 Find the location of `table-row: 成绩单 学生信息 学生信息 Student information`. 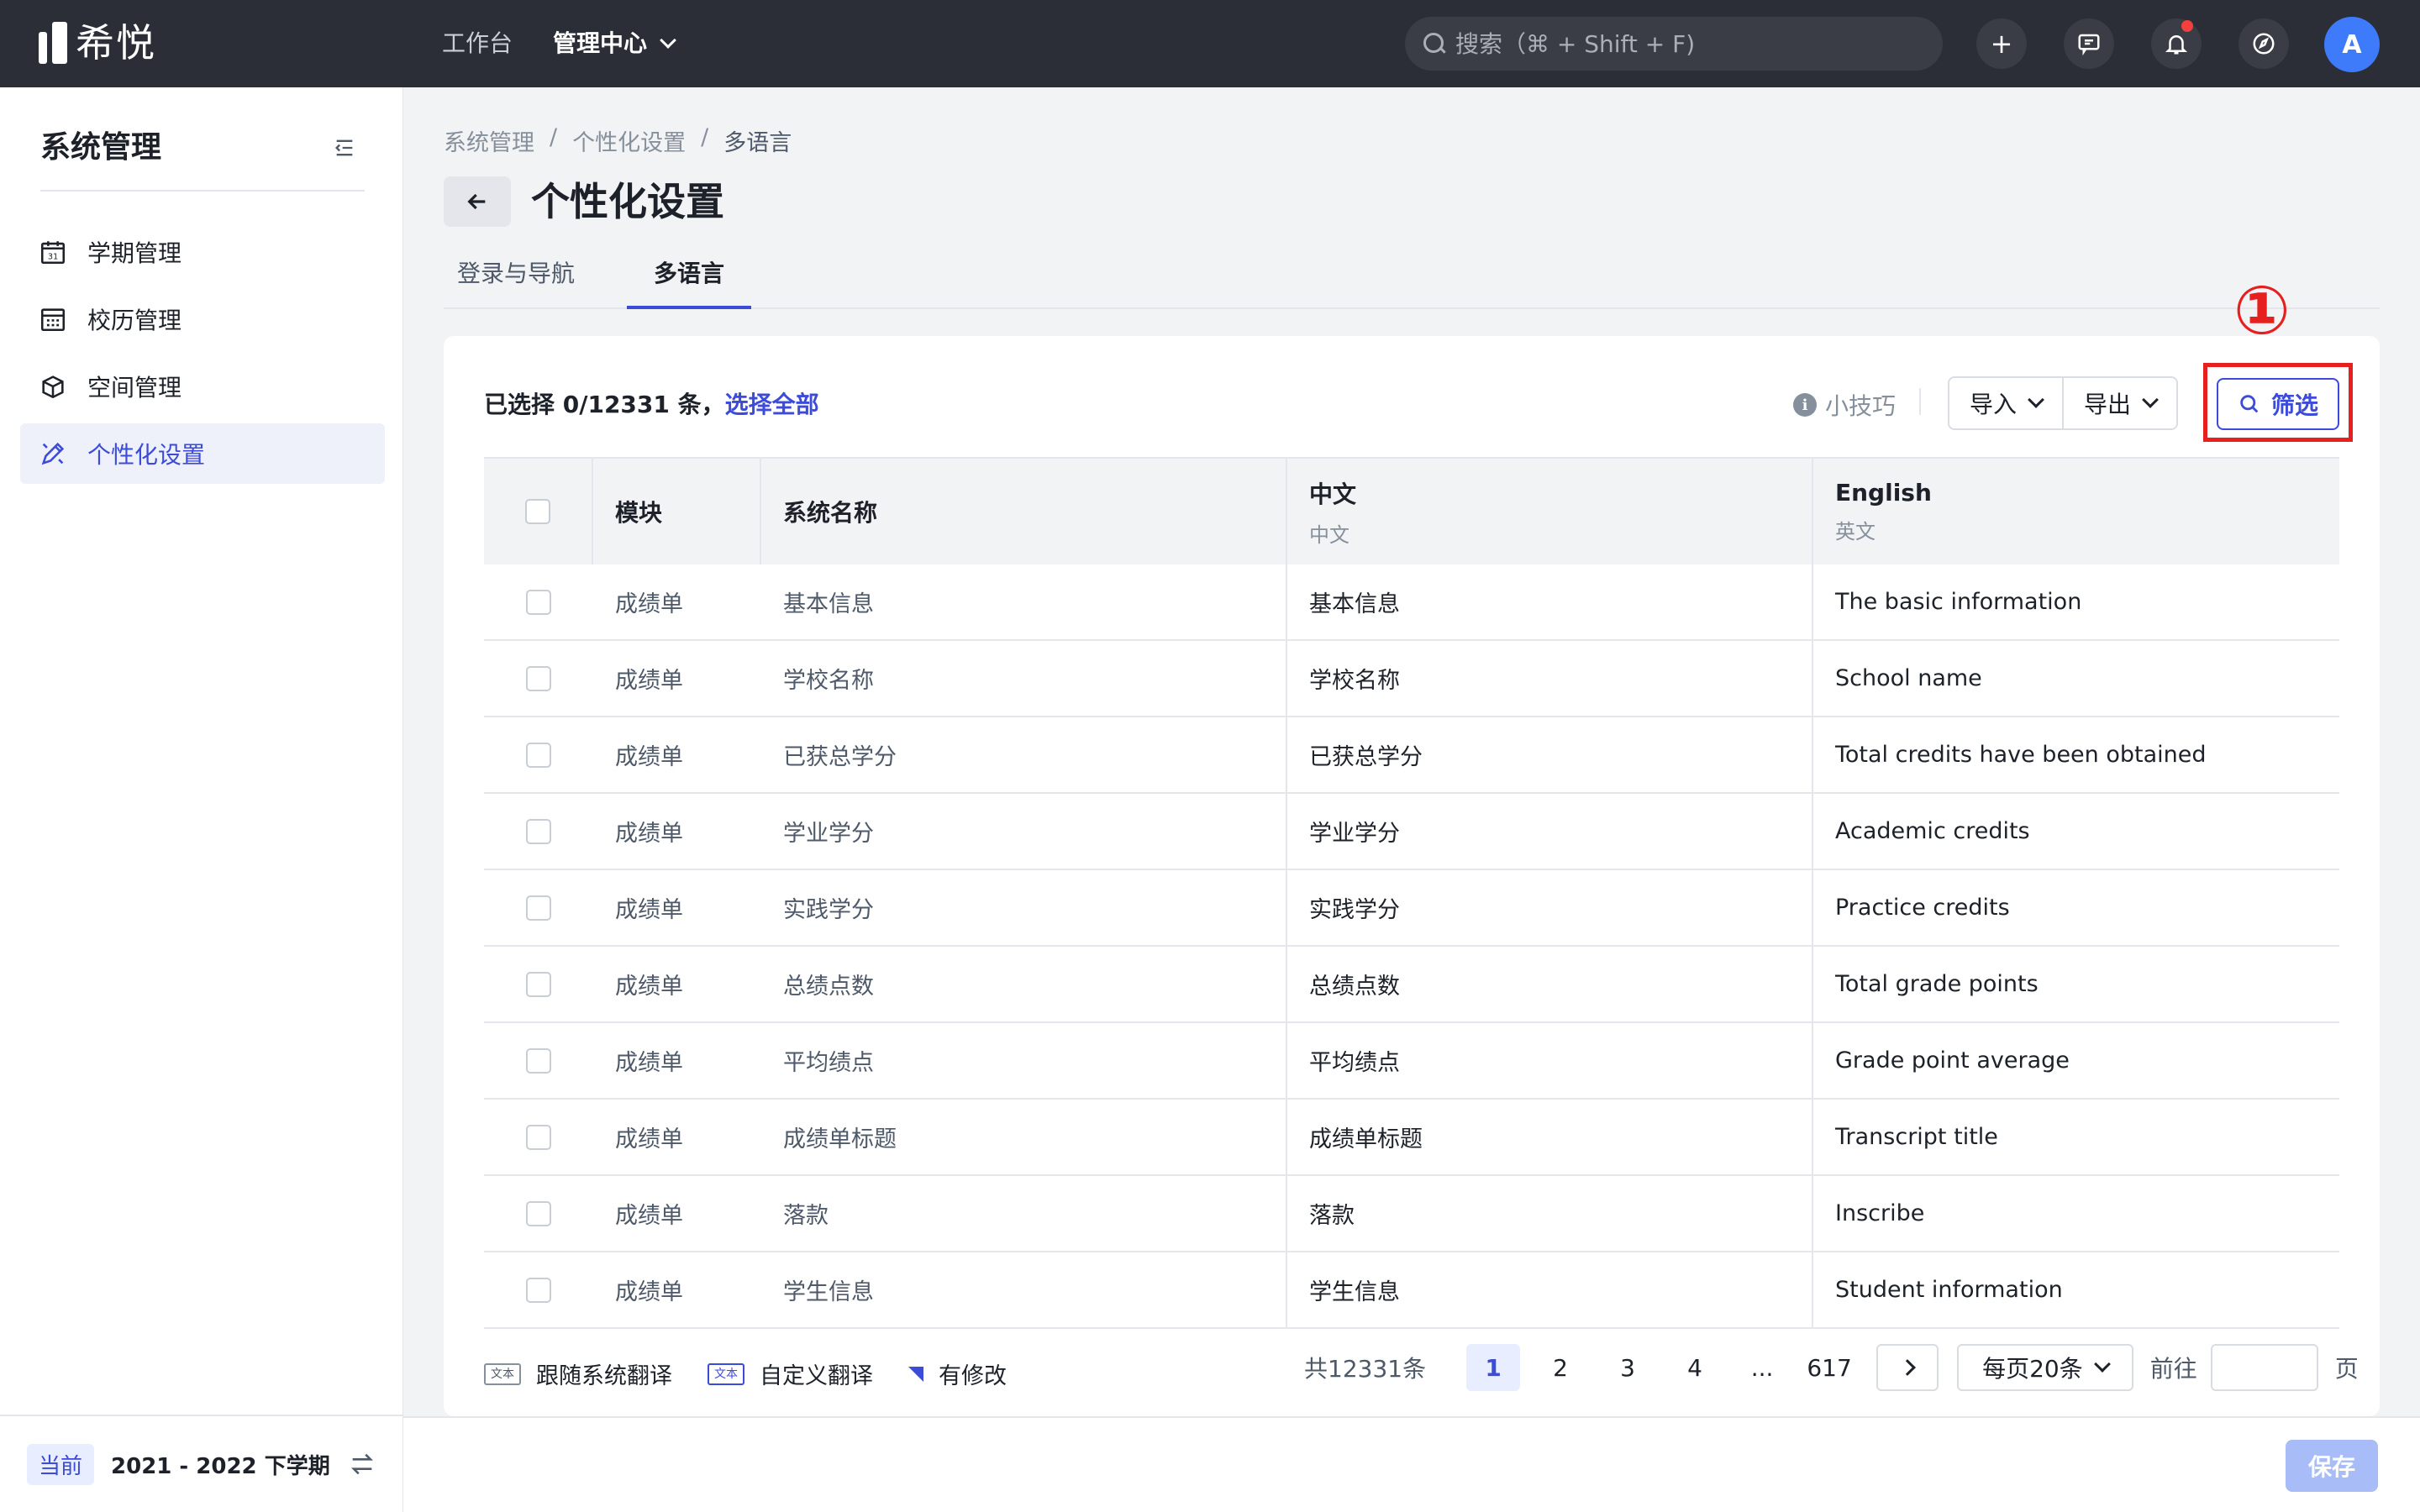

table-row: 成绩单 学生信息 学生信息 Student information is located at coordinates (1411, 1290).